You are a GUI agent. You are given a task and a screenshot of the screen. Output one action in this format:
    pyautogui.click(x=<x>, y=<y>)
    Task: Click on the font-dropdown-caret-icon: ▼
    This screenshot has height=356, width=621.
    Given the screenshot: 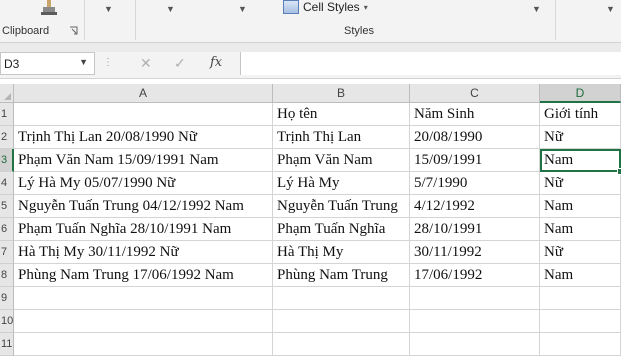 What is the action you would take?
    pyautogui.click(x=108, y=9)
    